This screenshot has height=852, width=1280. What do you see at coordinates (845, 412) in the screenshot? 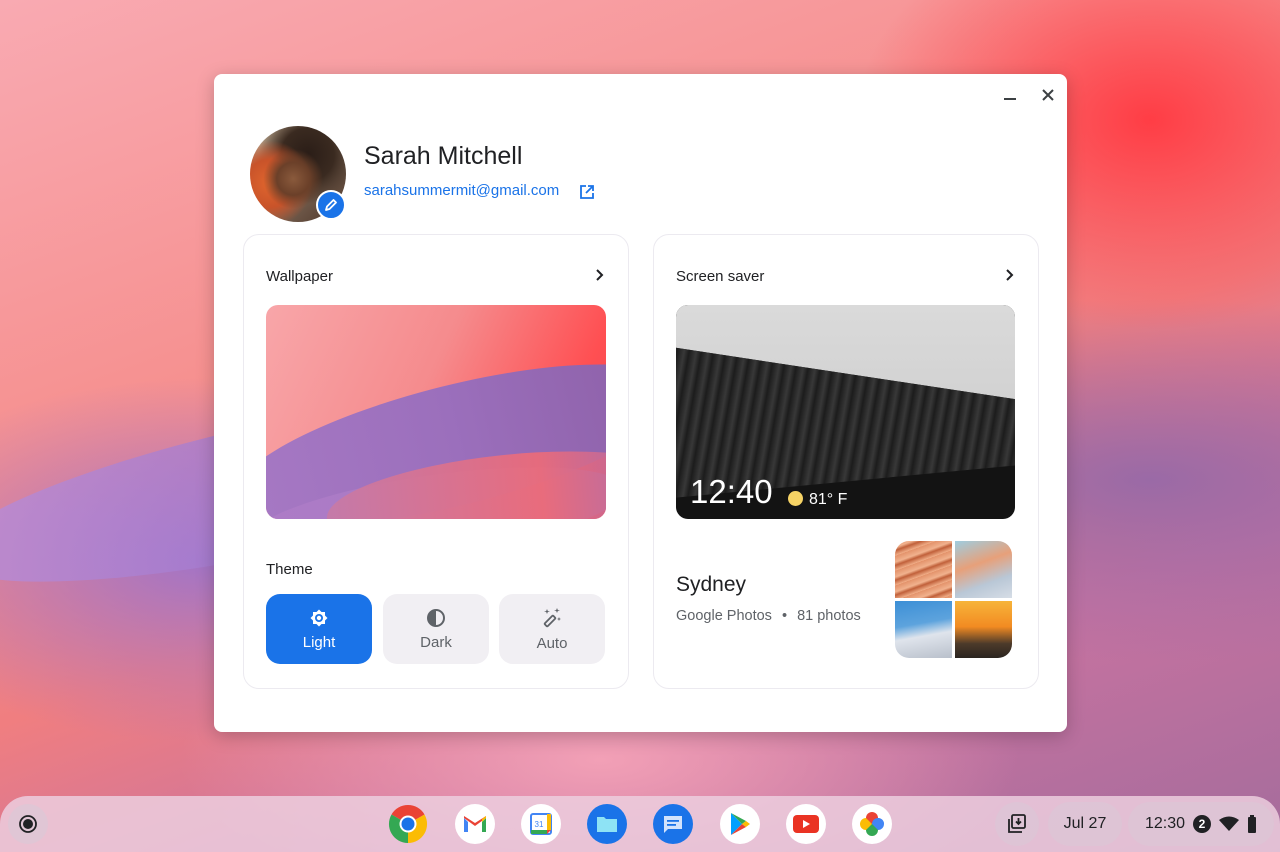
I see `screensaver-preview: 12:40 81° F` at bounding box center [845, 412].